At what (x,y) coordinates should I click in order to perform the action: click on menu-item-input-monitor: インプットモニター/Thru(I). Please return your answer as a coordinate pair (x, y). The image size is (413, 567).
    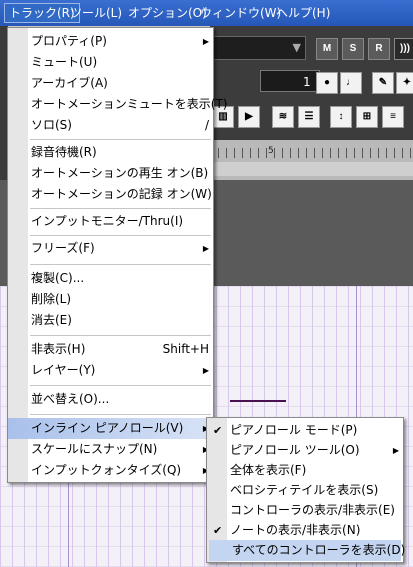
    Looking at the image, I should click on (110, 221).